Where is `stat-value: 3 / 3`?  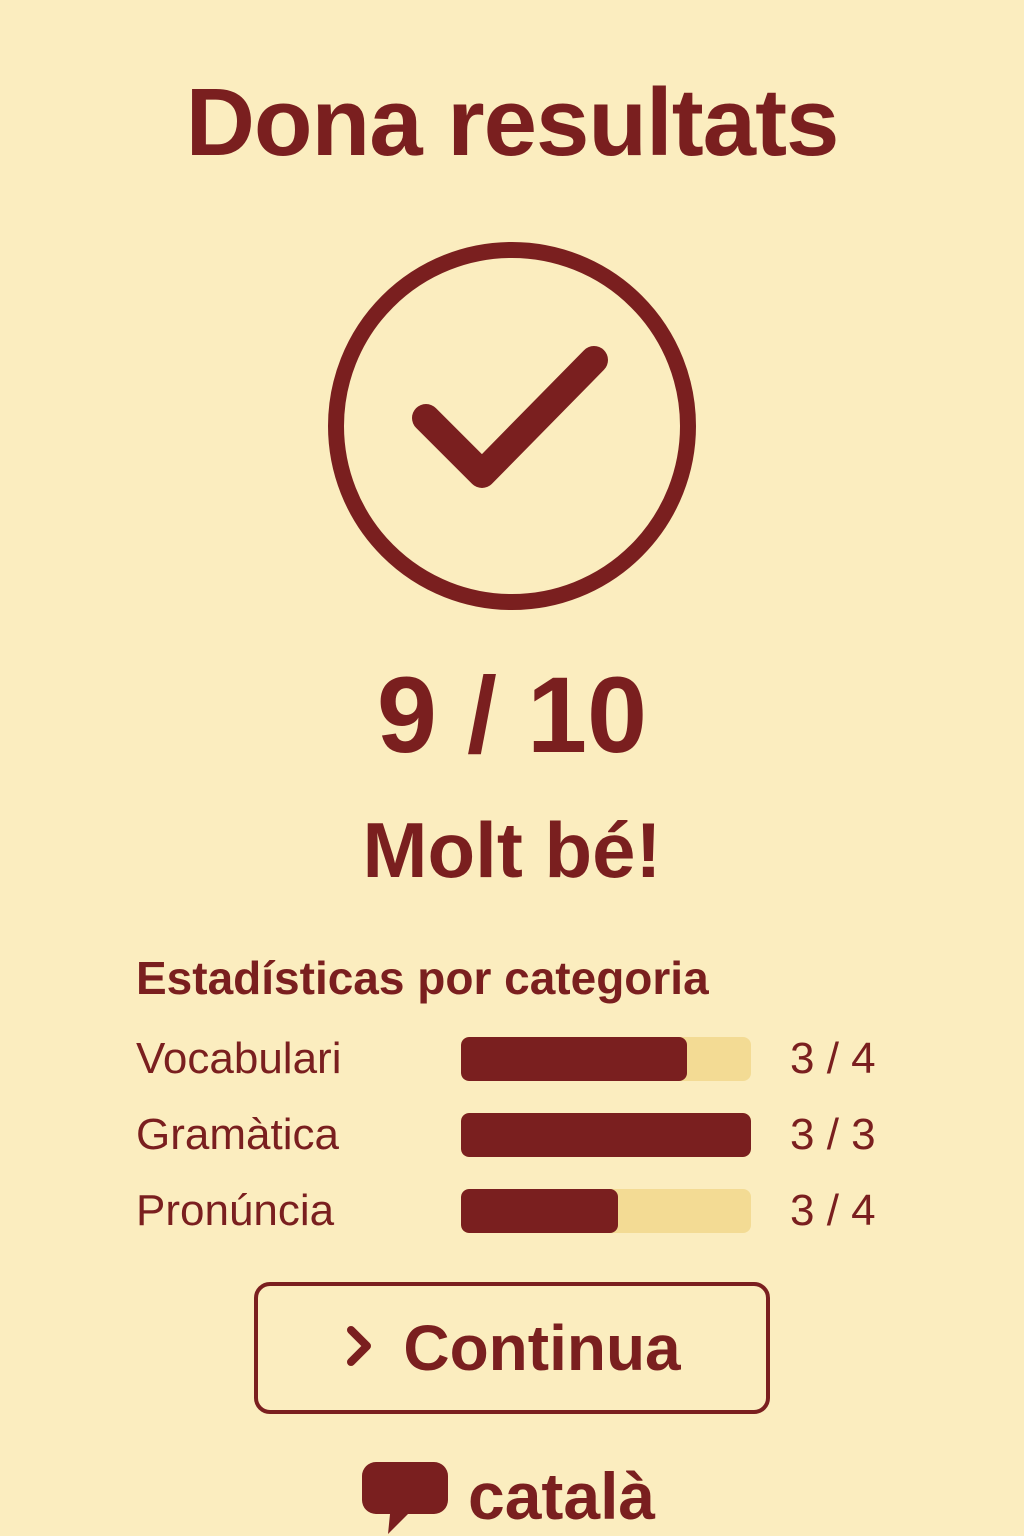 stat-value: 3 / 3 is located at coordinates (833, 1134).